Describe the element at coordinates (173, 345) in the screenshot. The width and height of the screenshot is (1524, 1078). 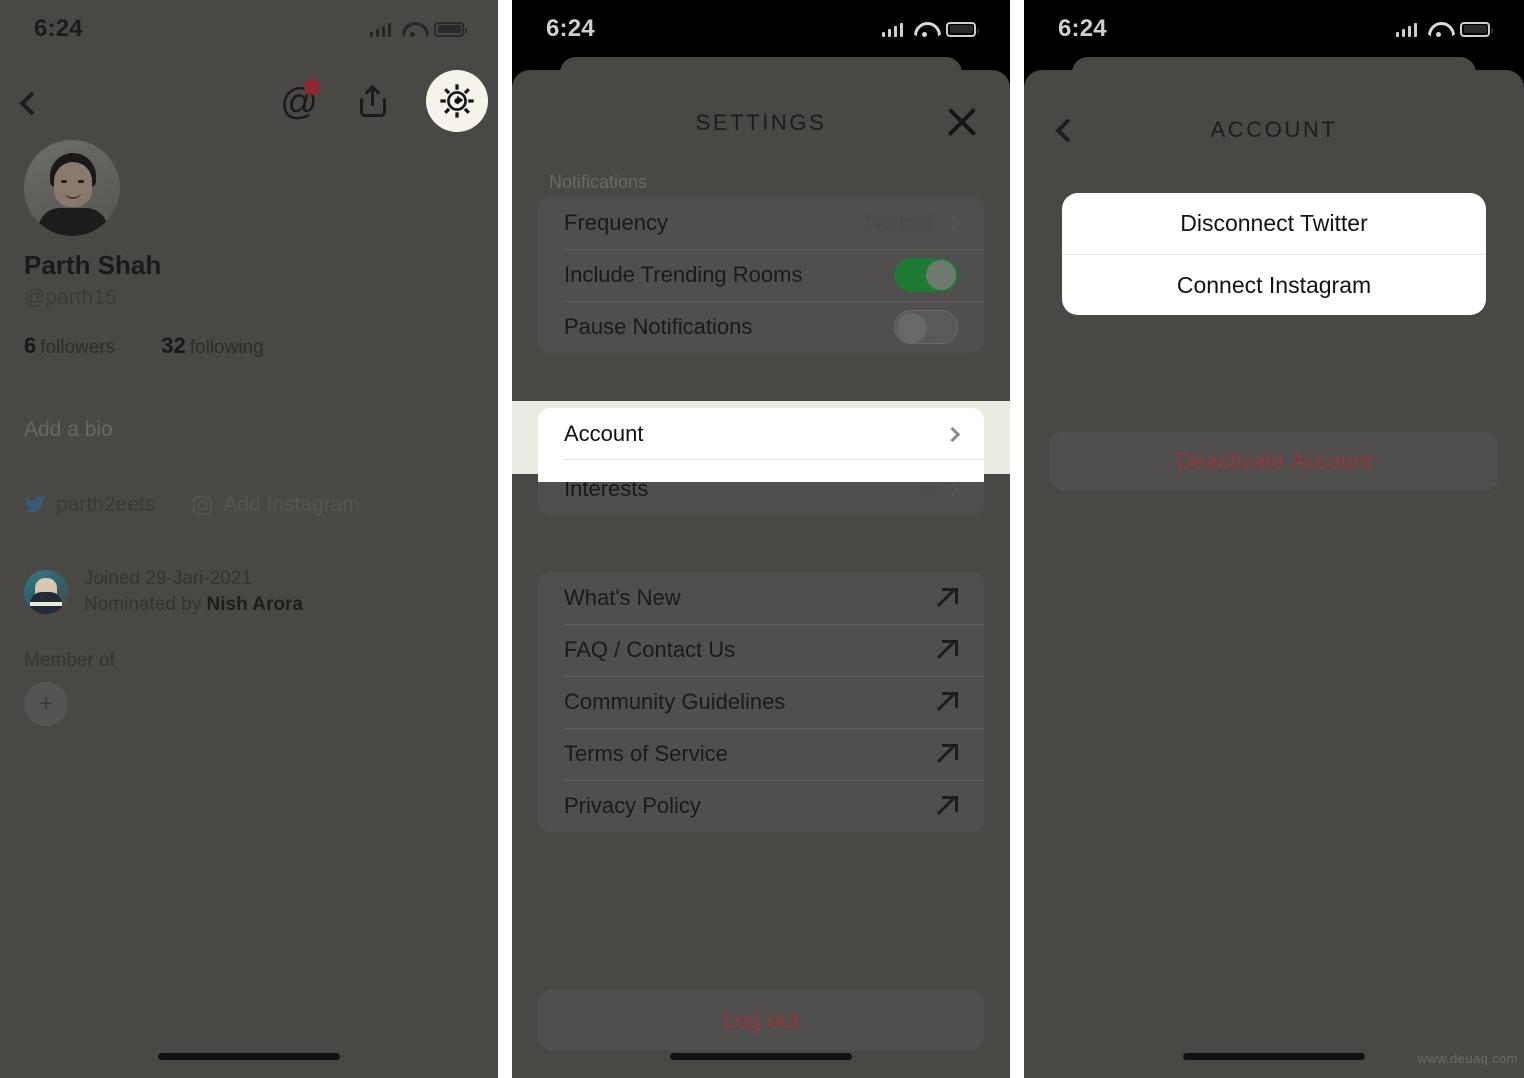
I see `following-count: 32` at that location.